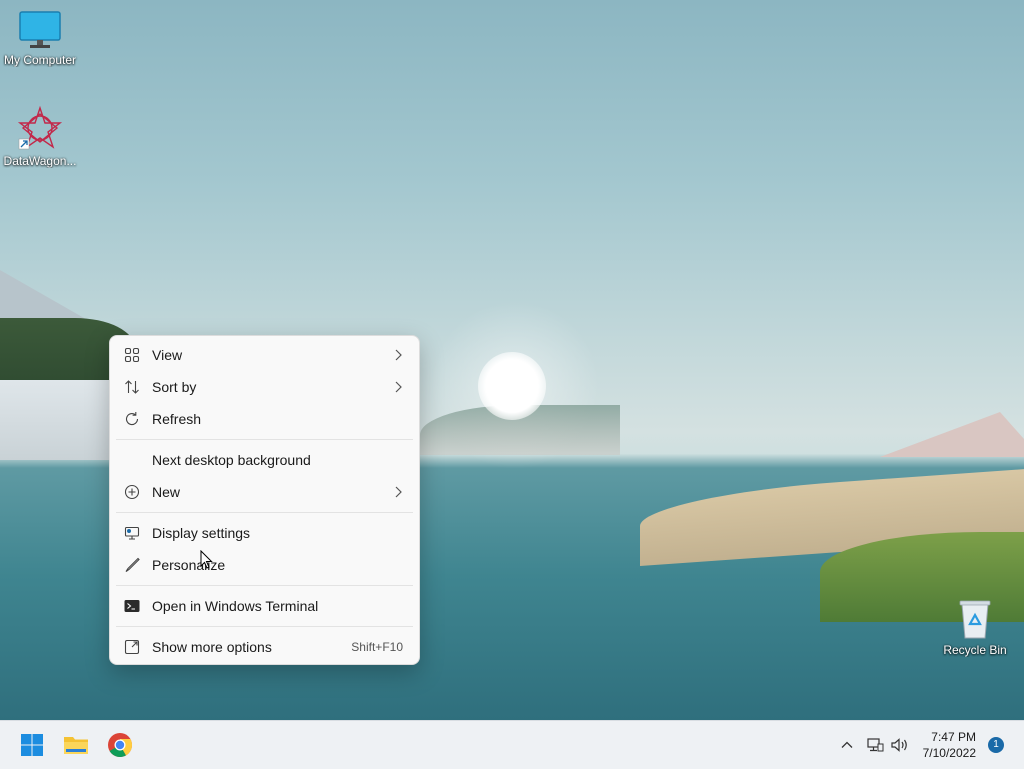 The image size is (1024, 769). What do you see at coordinates (512, 386) in the screenshot?
I see `sun` at bounding box center [512, 386].